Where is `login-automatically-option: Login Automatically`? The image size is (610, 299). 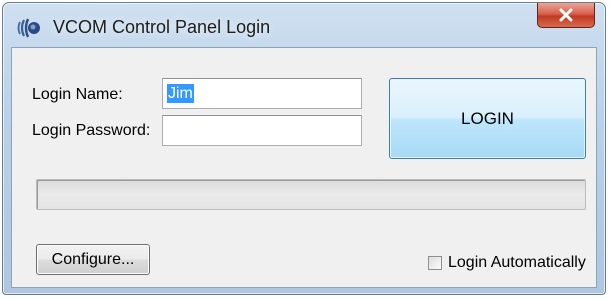
login-automatically-option: Login Automatically is located at coordinates (507, 263).